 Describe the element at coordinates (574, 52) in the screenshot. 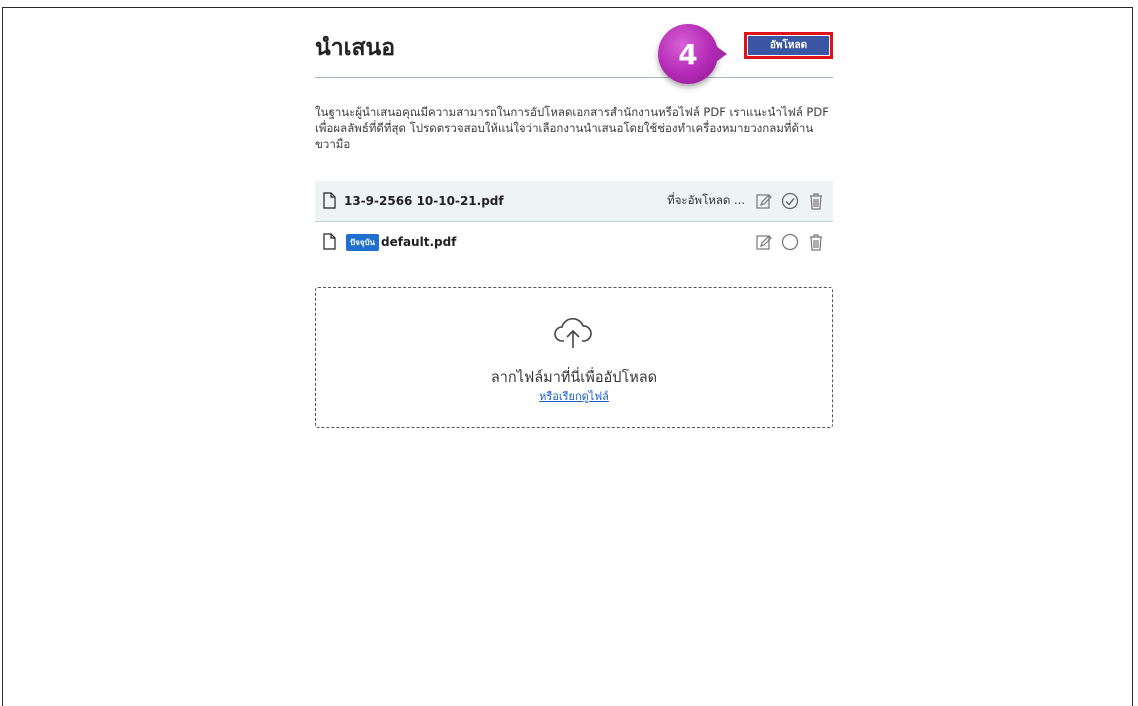

I see `panel-header: นำเสนอ 4 อัพโหลด` at that location.